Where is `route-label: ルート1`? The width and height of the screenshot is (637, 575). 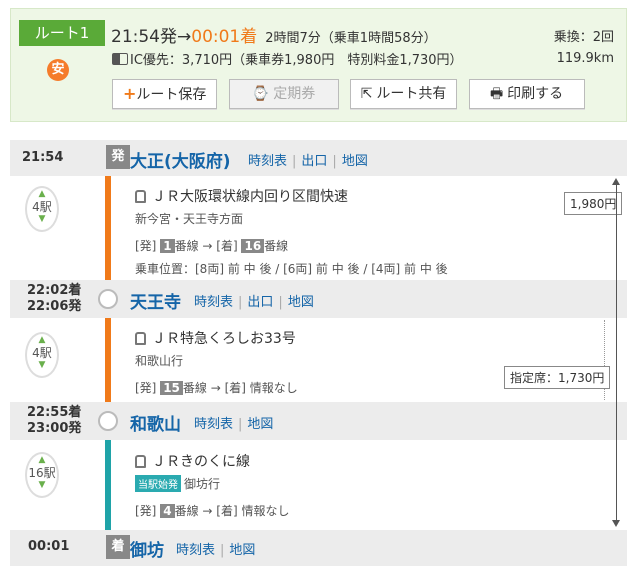
route-label: ルート1 is located at coordinates (62, 33).